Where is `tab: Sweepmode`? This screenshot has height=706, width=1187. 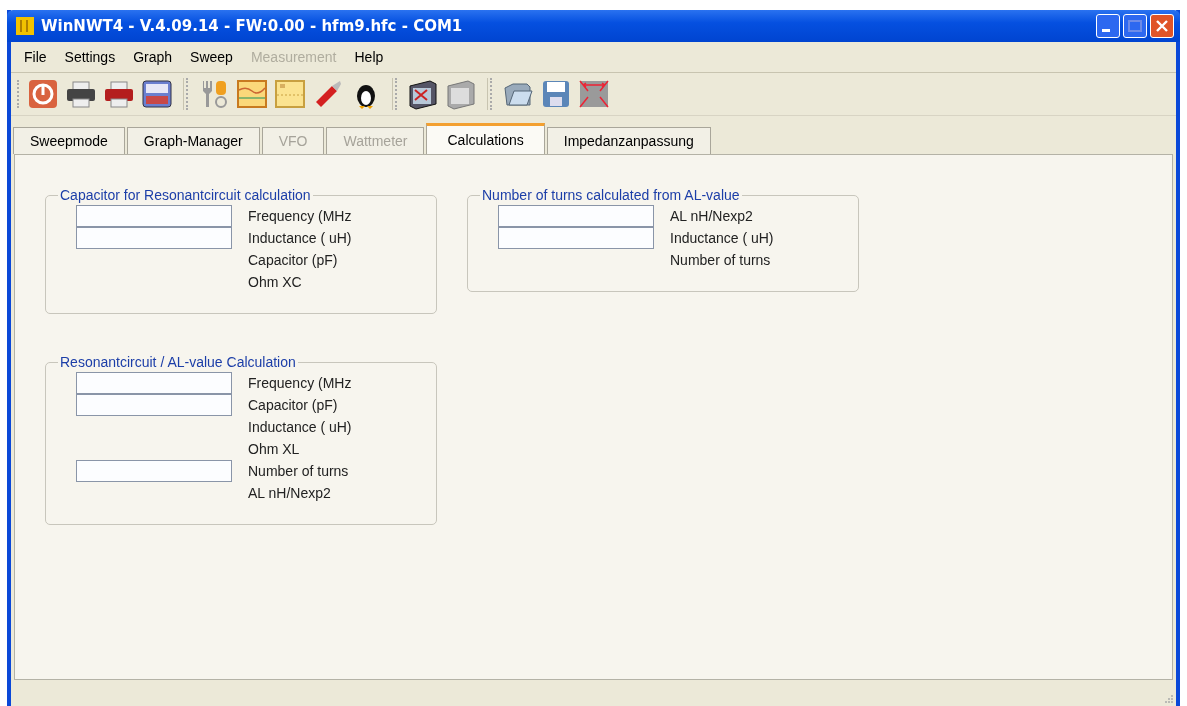 tab: Sweepmode is located at coordinates (69, 140).